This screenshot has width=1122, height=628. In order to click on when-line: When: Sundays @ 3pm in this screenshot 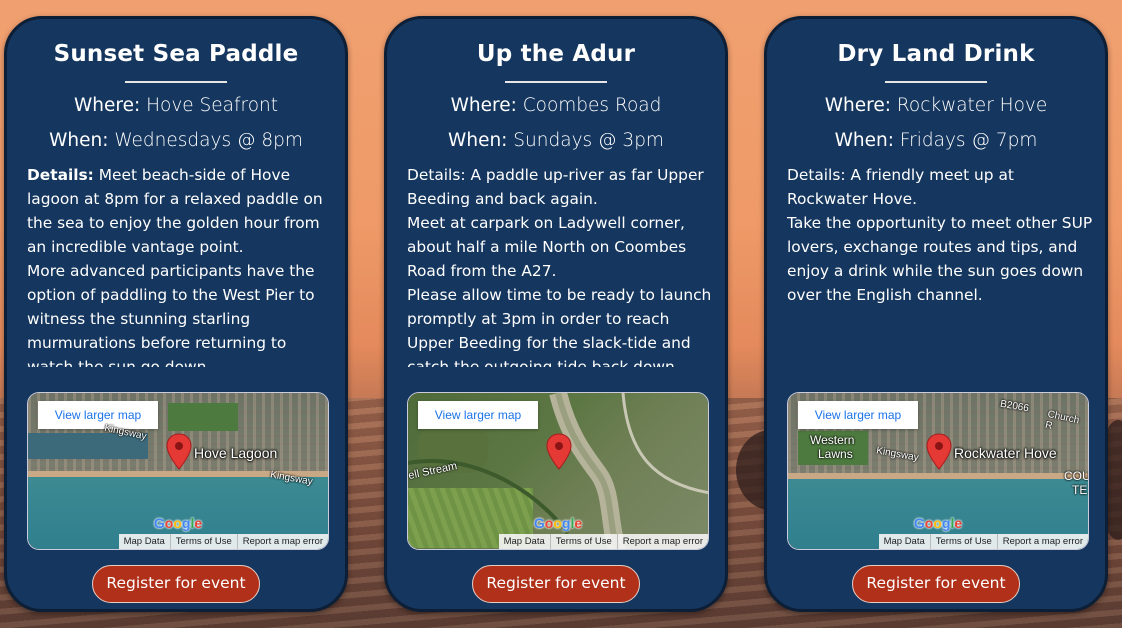, I will do `click(556, 140)`.